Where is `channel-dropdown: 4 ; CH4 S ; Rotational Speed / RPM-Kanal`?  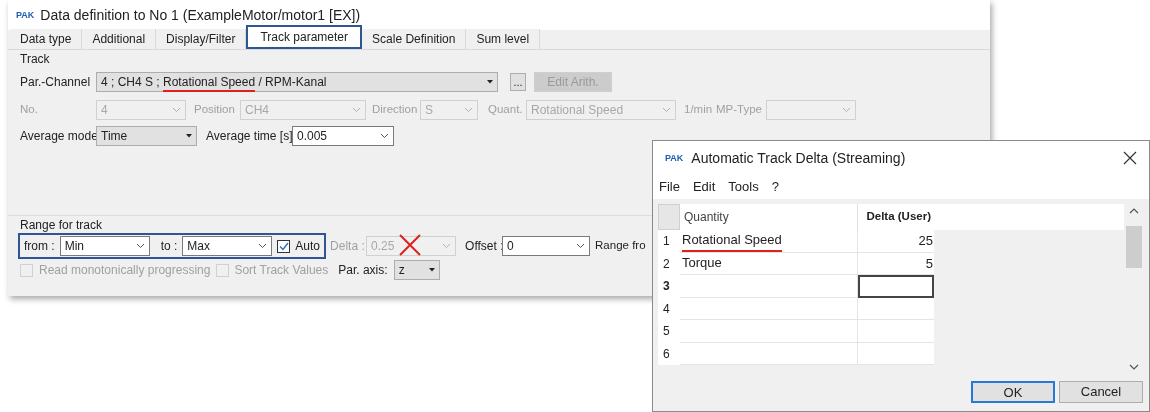 channel-dropdown: 4 ; CH4 S ; Rotational Speed / RPM-Kanal is located at coordinates (297, 82).